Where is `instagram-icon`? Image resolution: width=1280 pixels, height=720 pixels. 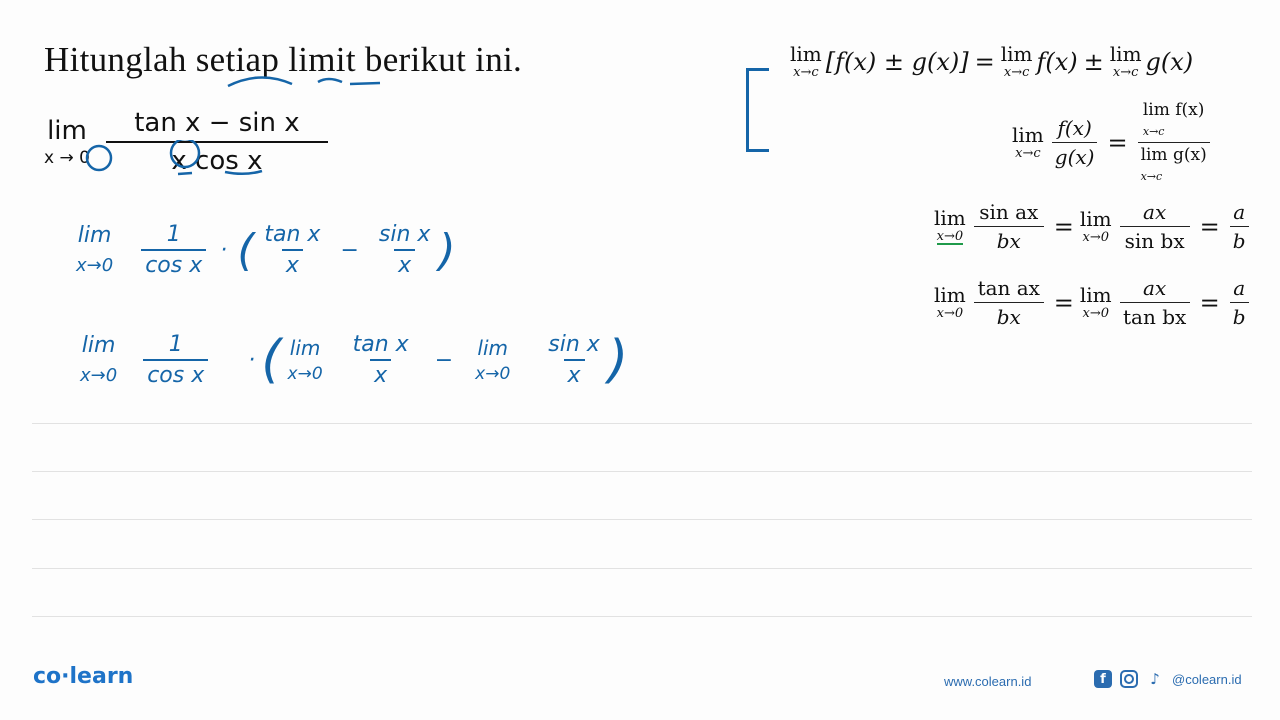 instagram-icon is located at coordinates (1129, 679).